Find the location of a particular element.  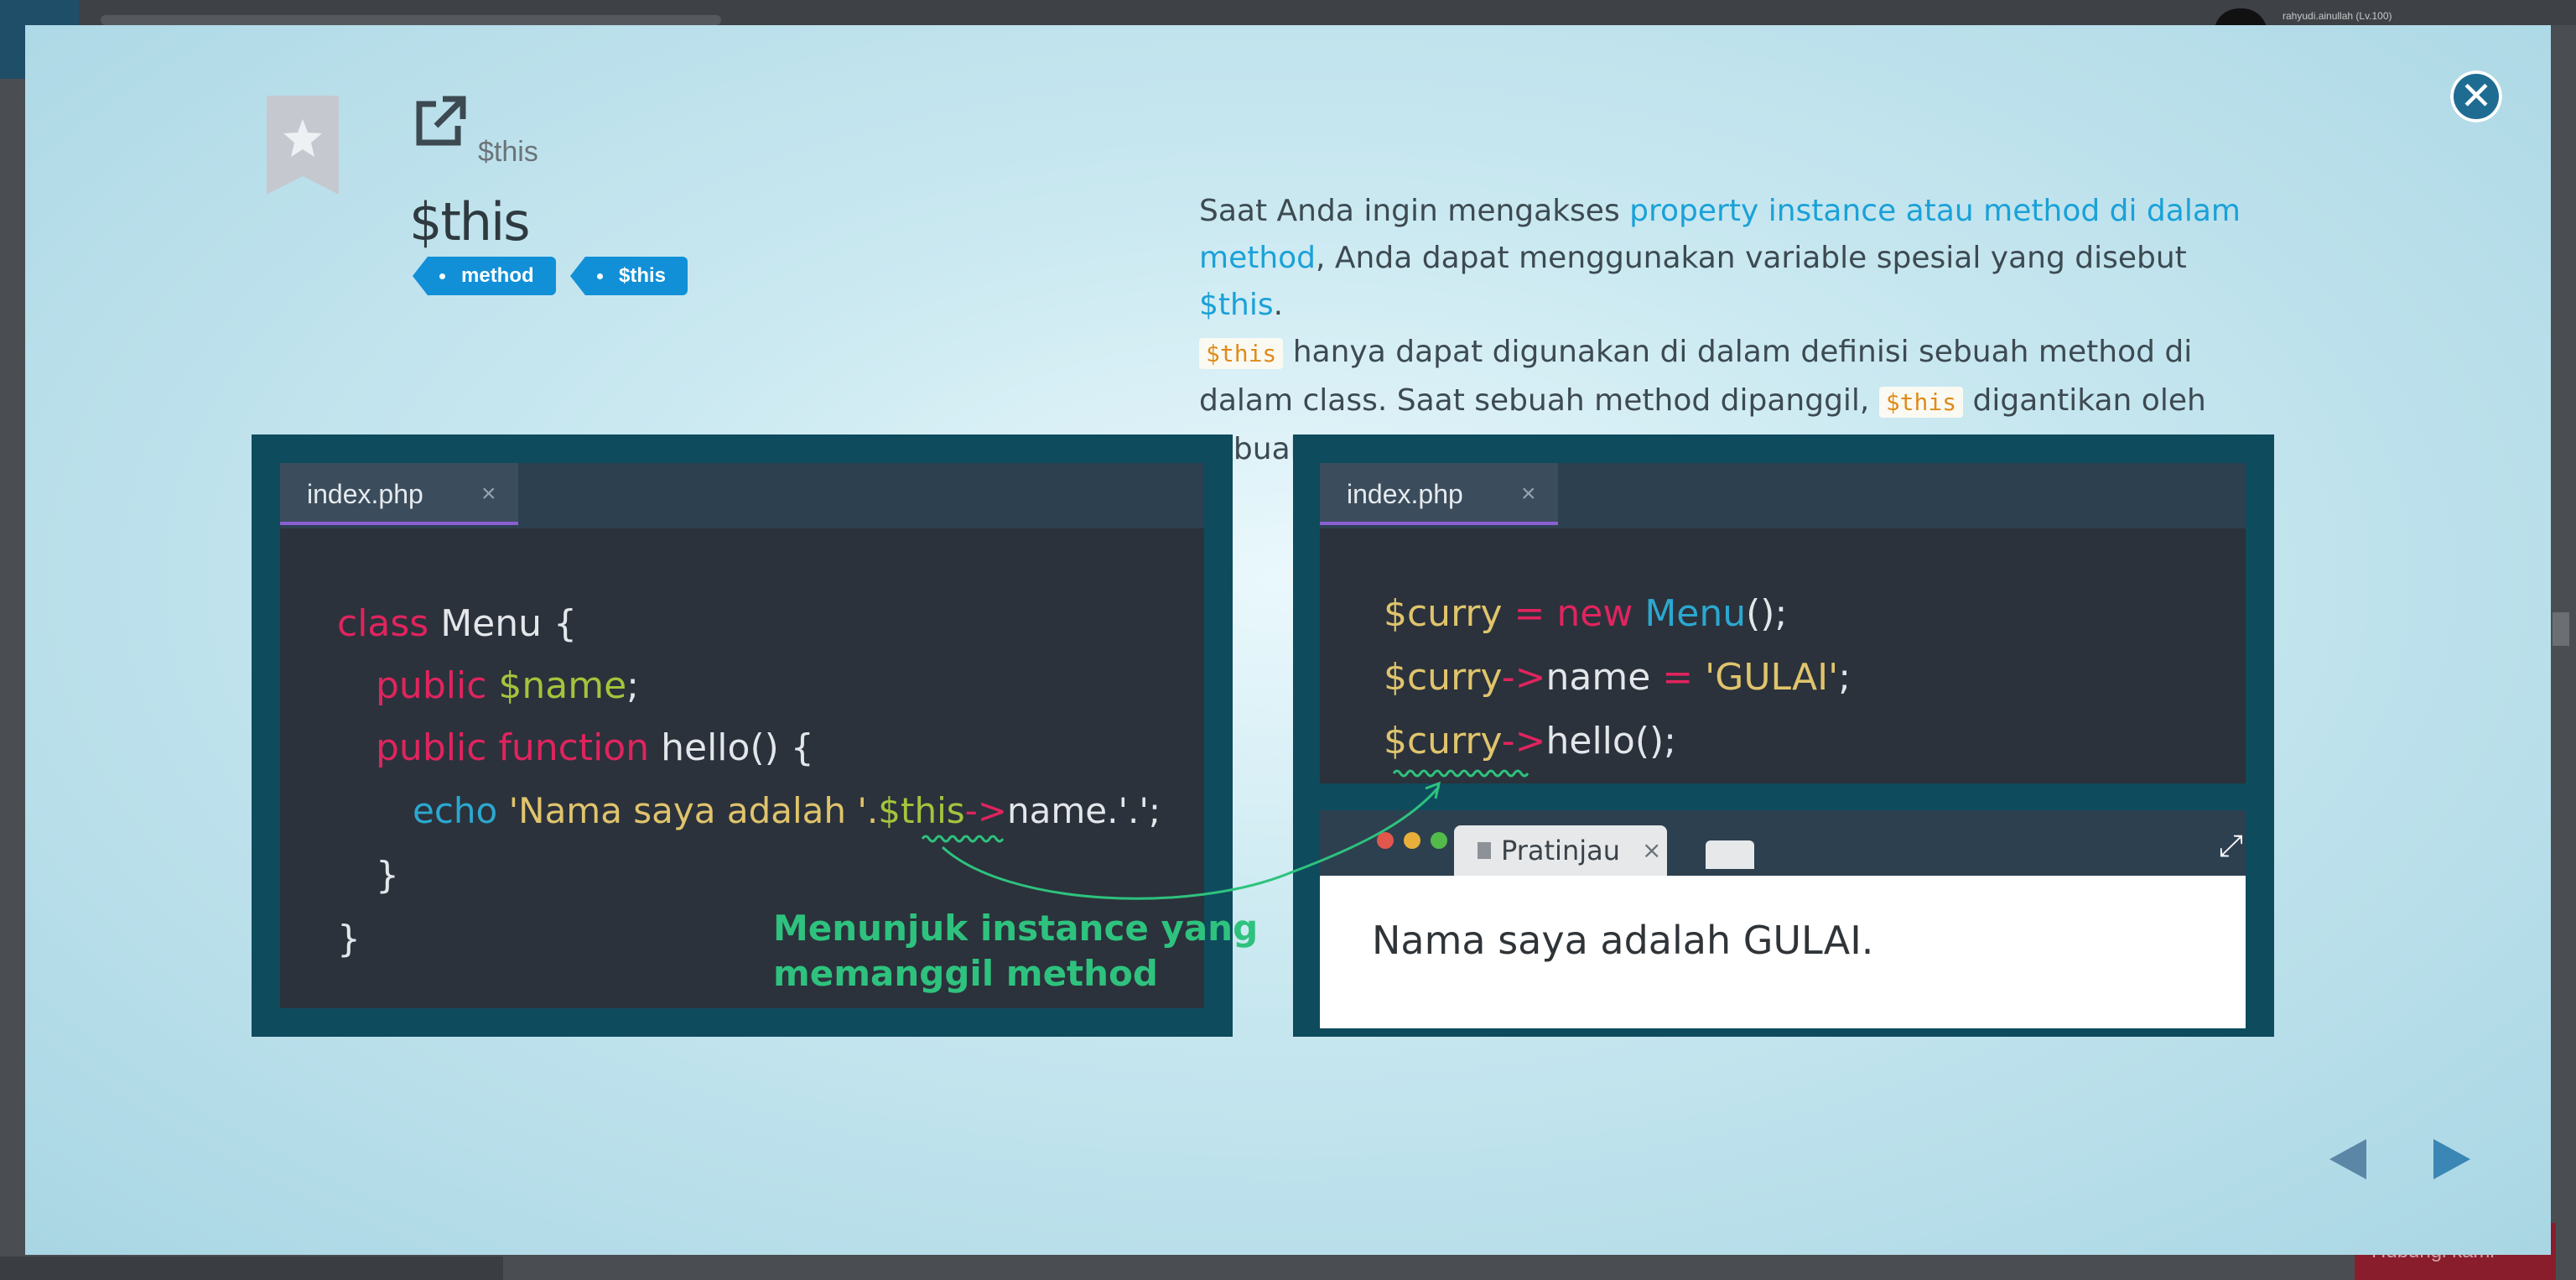

annotation-arrow is located at coordinates (1191, 843).